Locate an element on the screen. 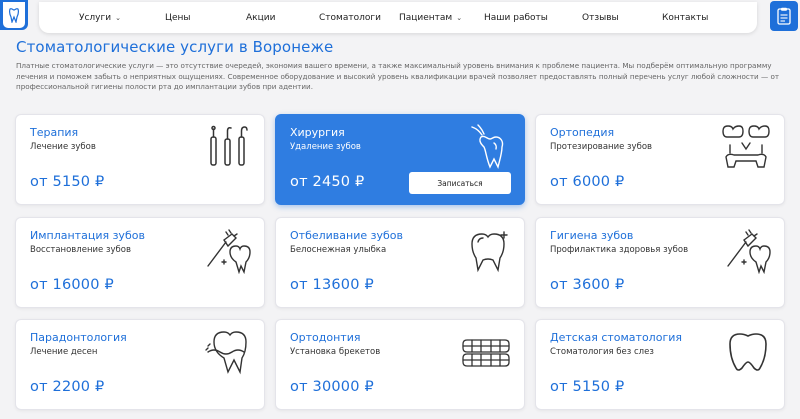  service-price: от 30000 ₽ is located at coordinates (332, 387).